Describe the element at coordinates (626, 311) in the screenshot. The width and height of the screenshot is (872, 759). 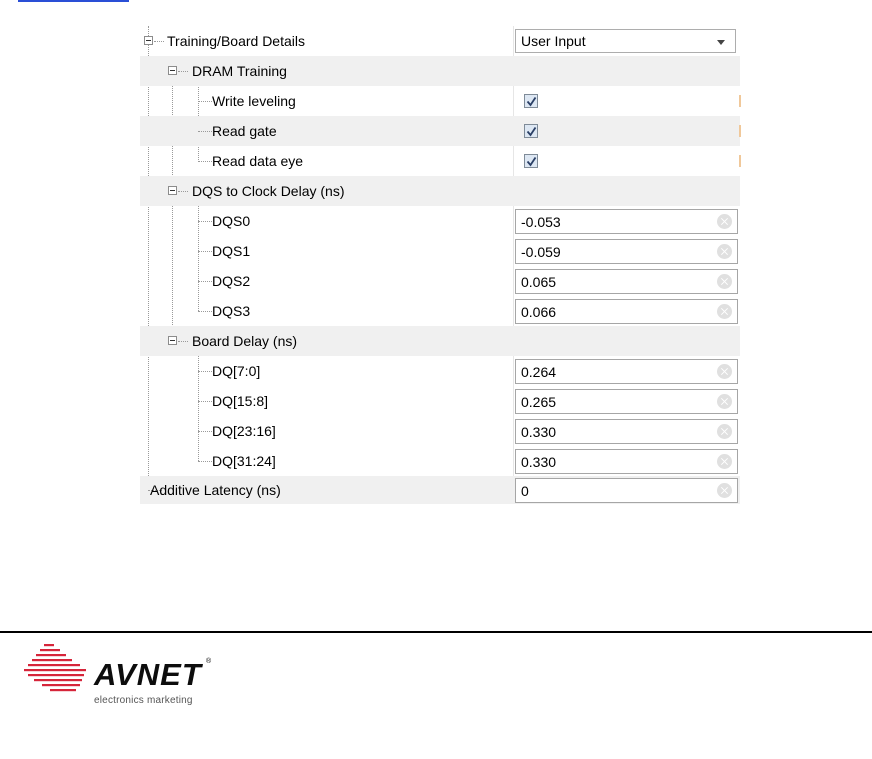
I see `dqs3-input: 0.066` at that location.